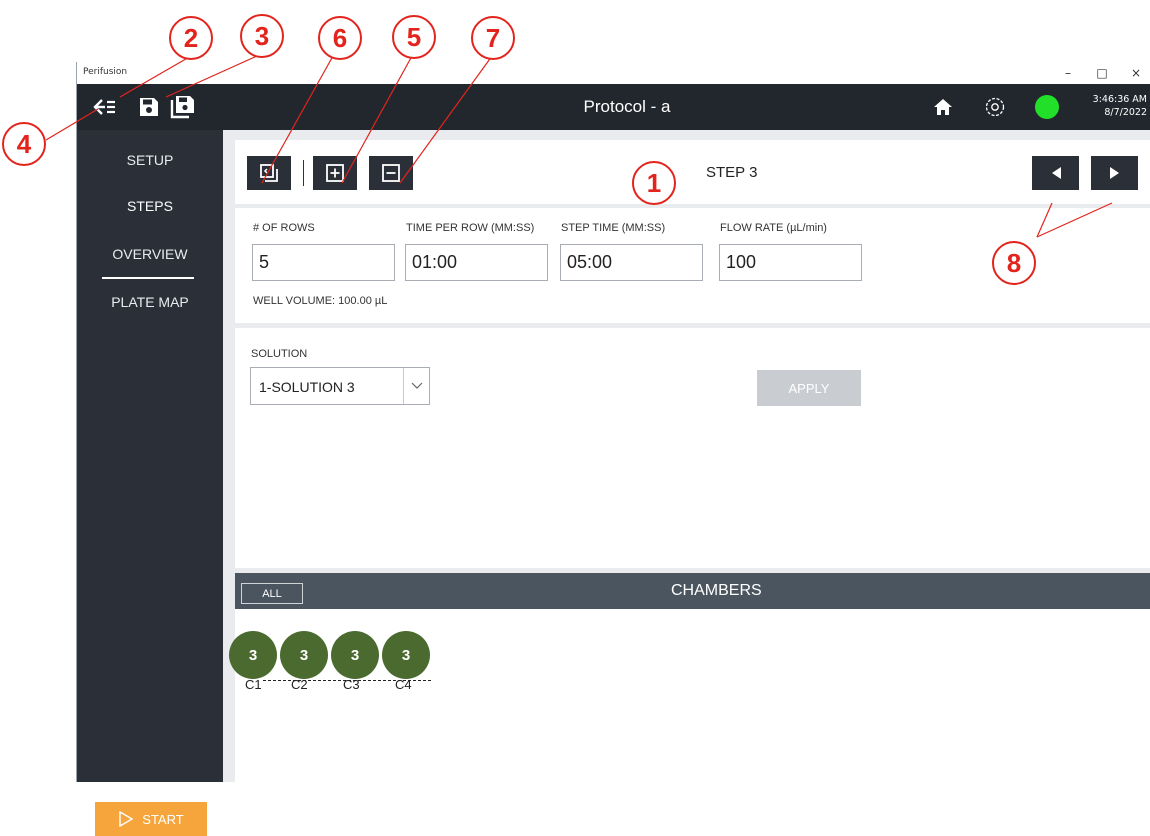 The image size is (1150, 836). I want to click on callout-4: 4, so click(24, 144).